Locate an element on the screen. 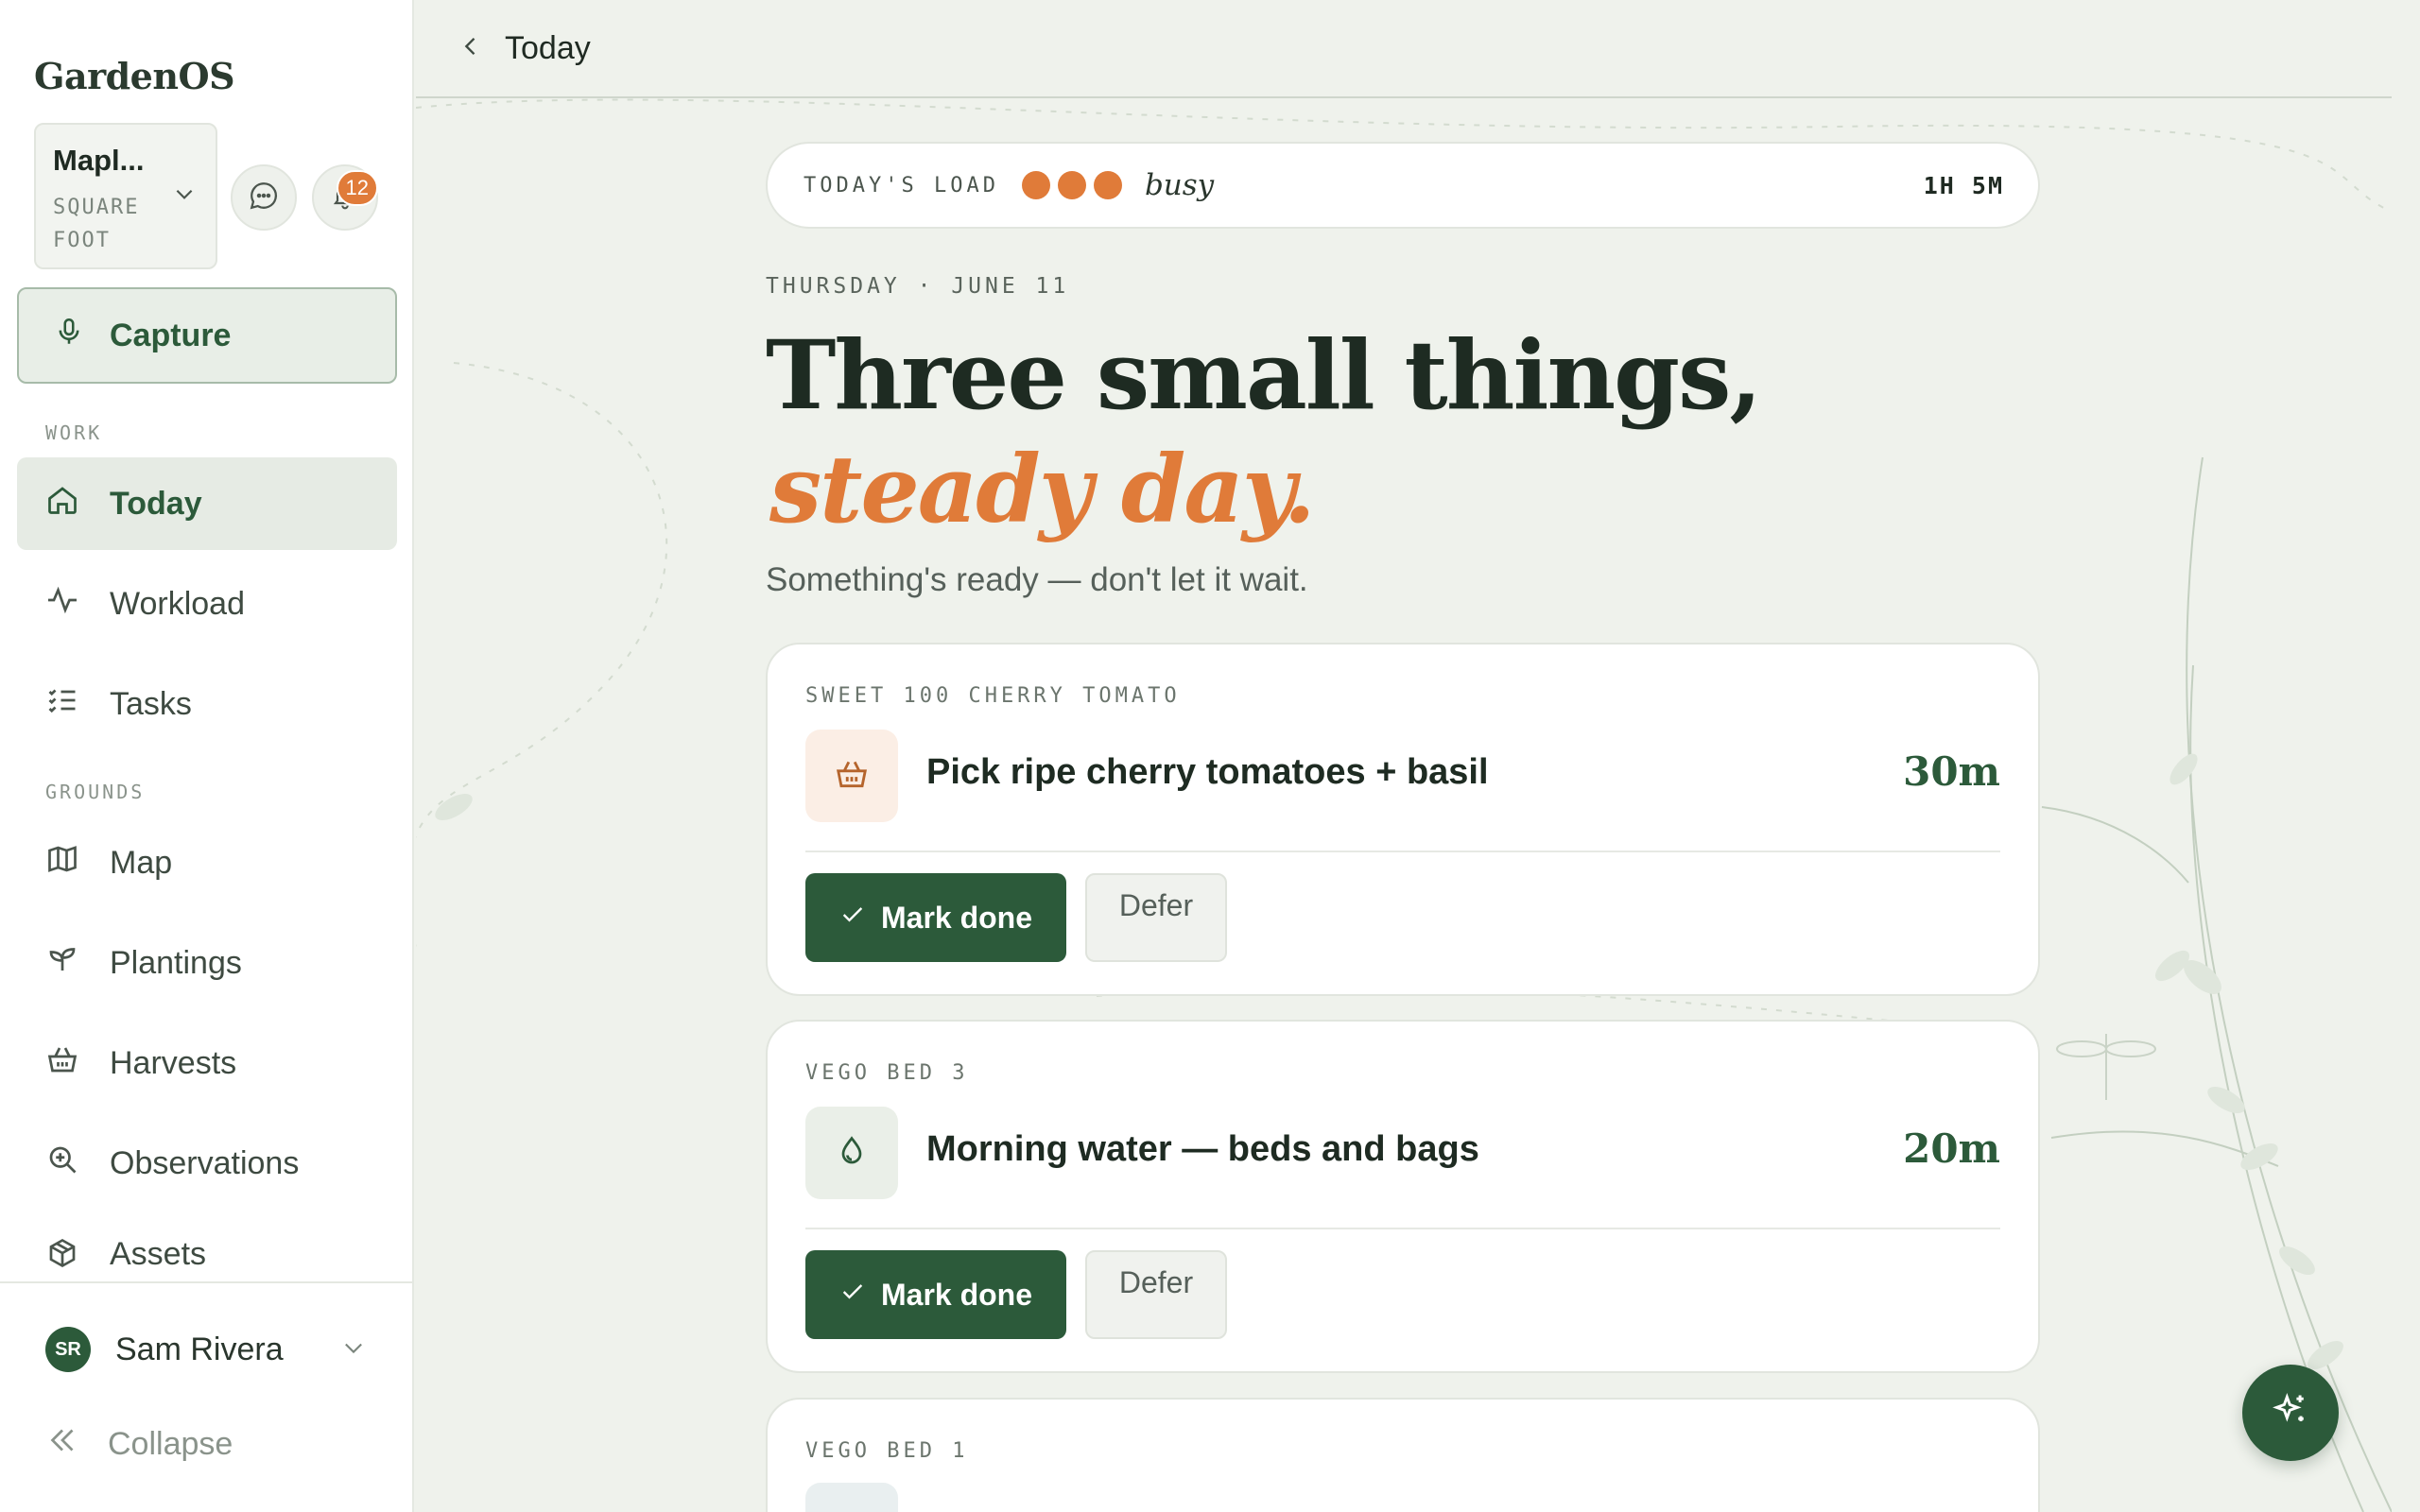 The height and width of the screenshot is (1512, 2420). back-chevron-icon is located at coordinates (471, 48).